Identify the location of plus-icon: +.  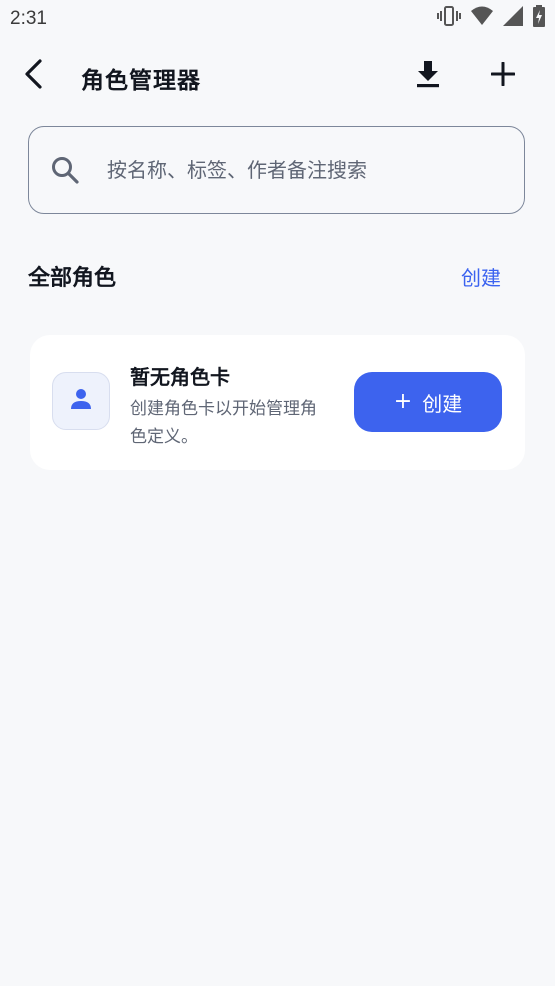
(403, 401).